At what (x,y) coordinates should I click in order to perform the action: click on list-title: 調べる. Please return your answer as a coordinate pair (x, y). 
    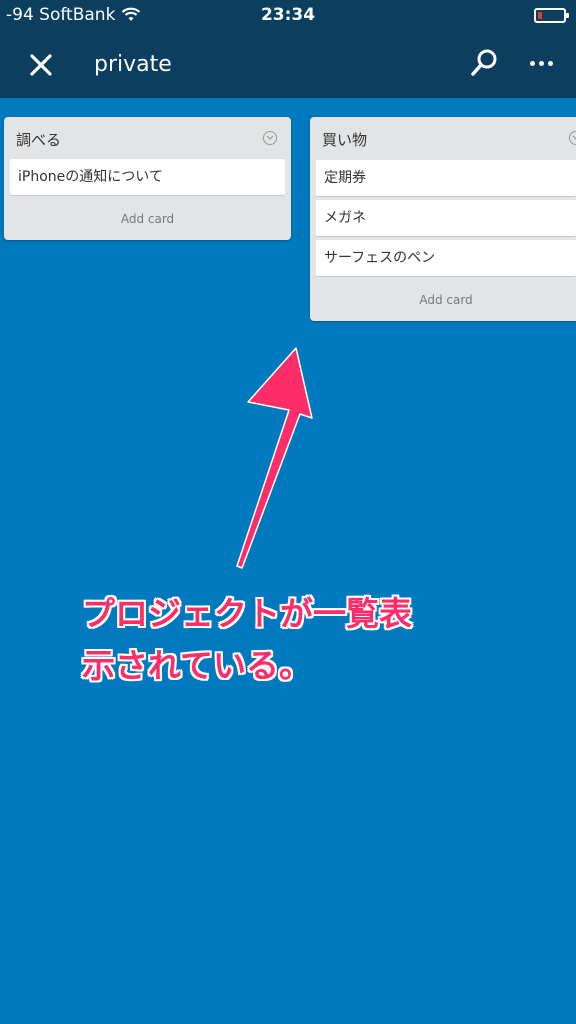
    Looking at the image, I should click on (39, 140).